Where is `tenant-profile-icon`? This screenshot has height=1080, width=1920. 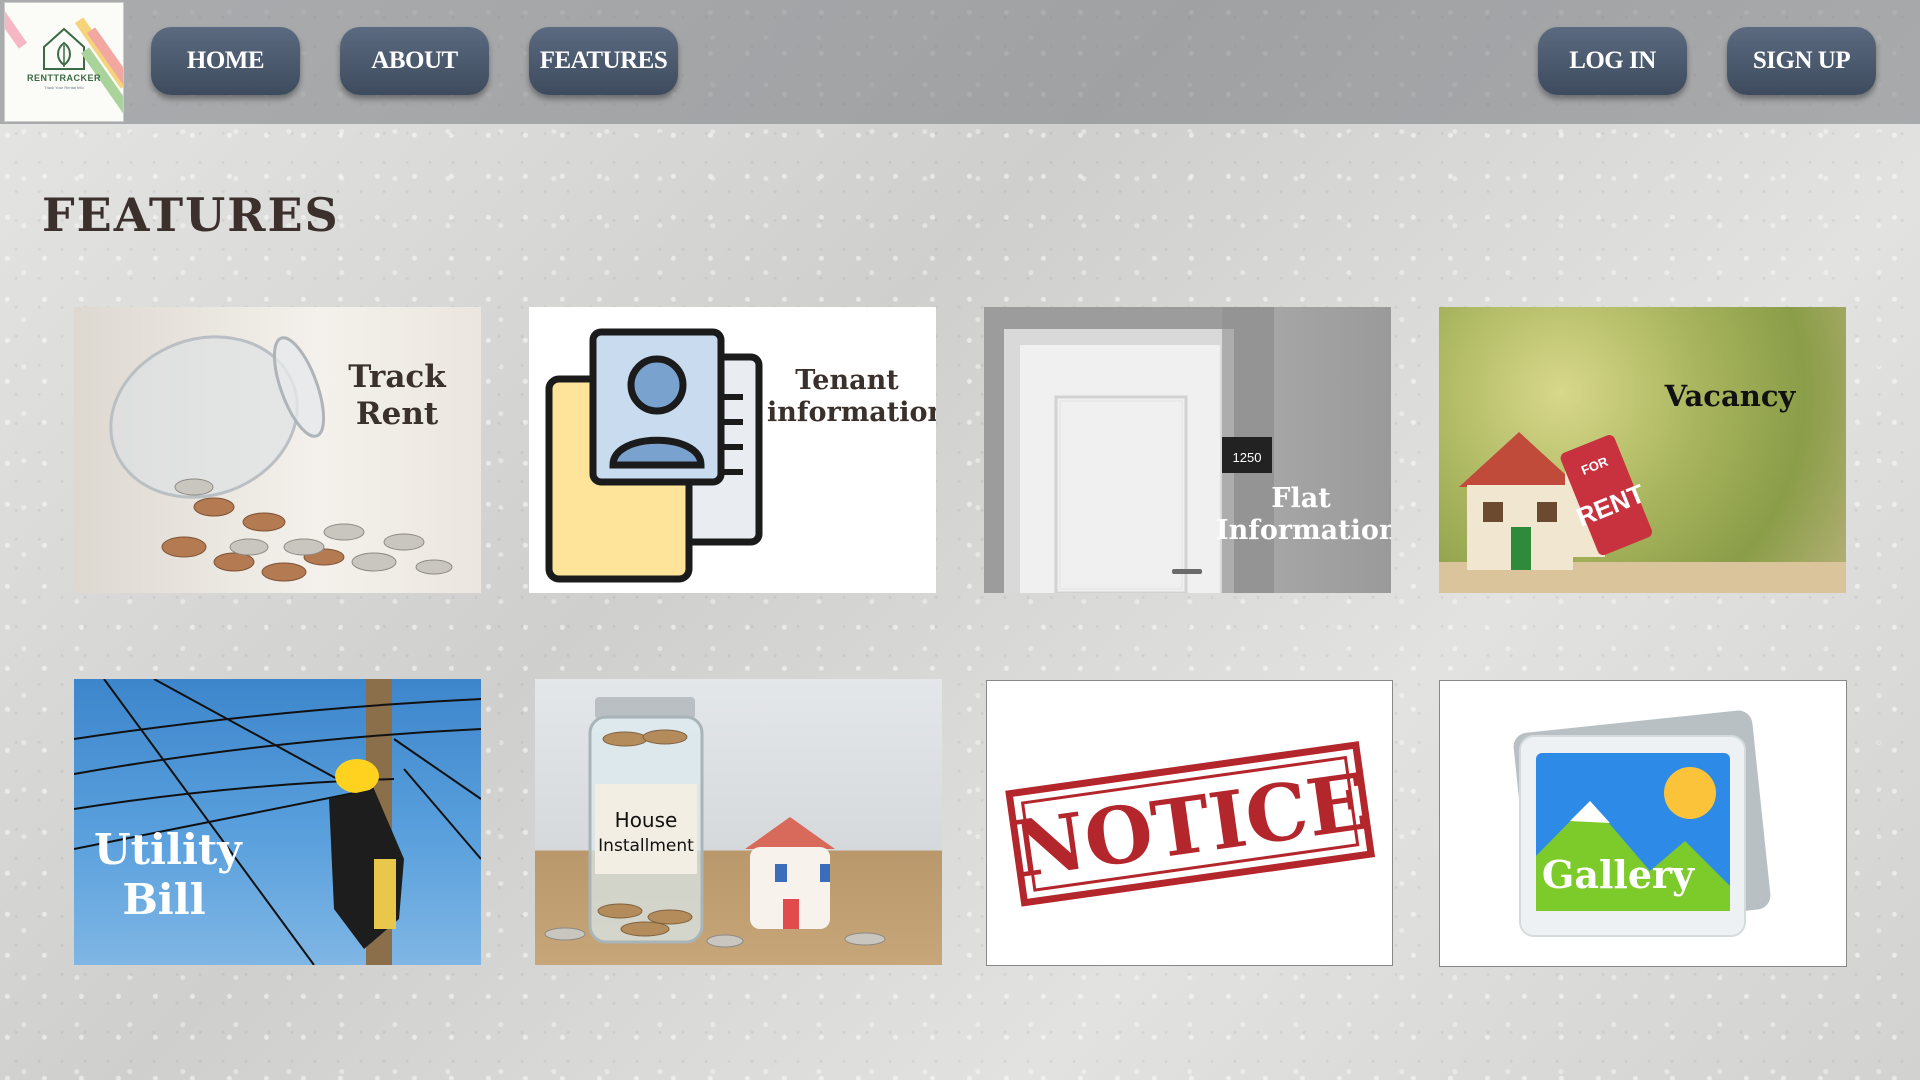 tenant-profile-icon is located at coordinates (654, 455).